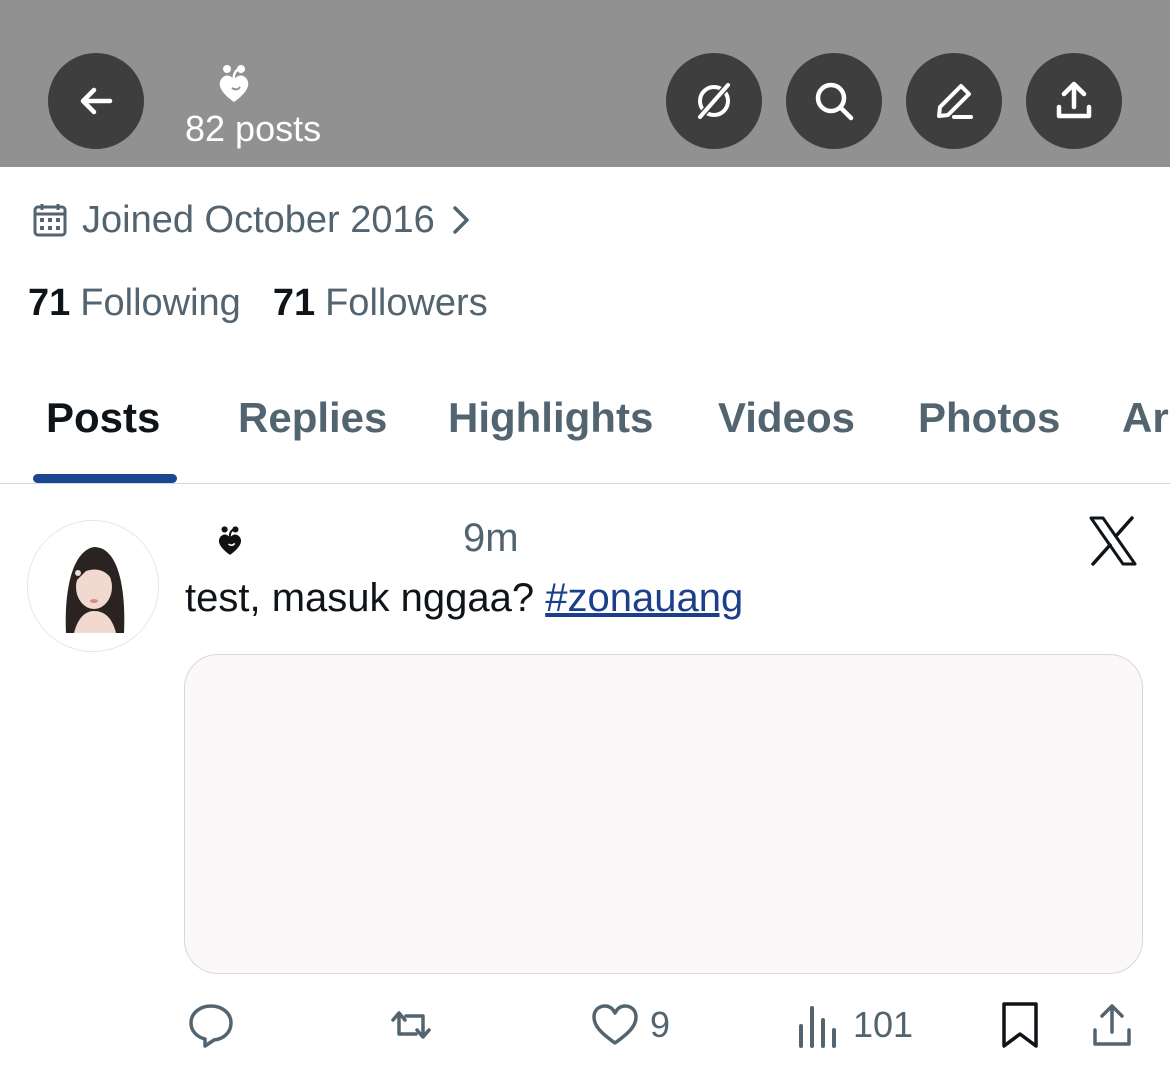 The width and height of the screenshot is (1170, 1087). I want to click on author-logo-icon, so click(230, 540).